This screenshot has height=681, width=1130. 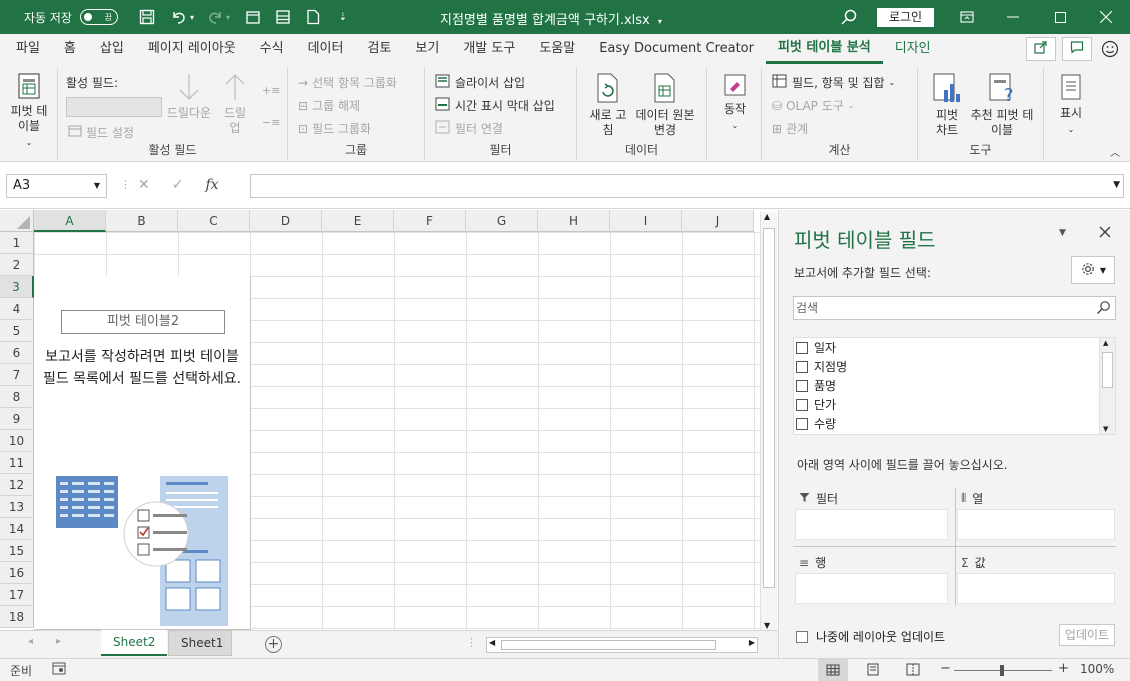 I want to click on row-header-8: 8, so click(x=17, y=397).